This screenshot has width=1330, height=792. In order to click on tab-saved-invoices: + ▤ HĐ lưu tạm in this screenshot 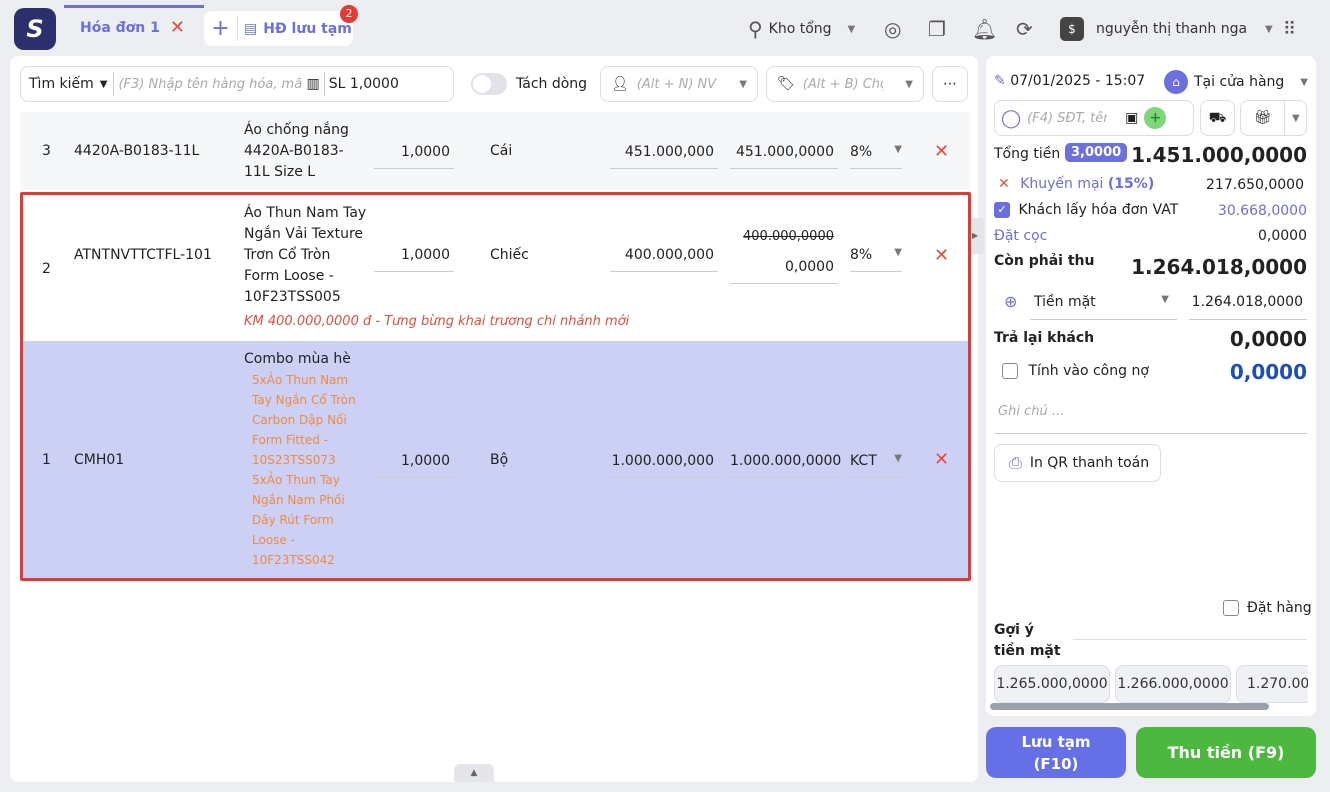, I will do `click(278, 28)`.